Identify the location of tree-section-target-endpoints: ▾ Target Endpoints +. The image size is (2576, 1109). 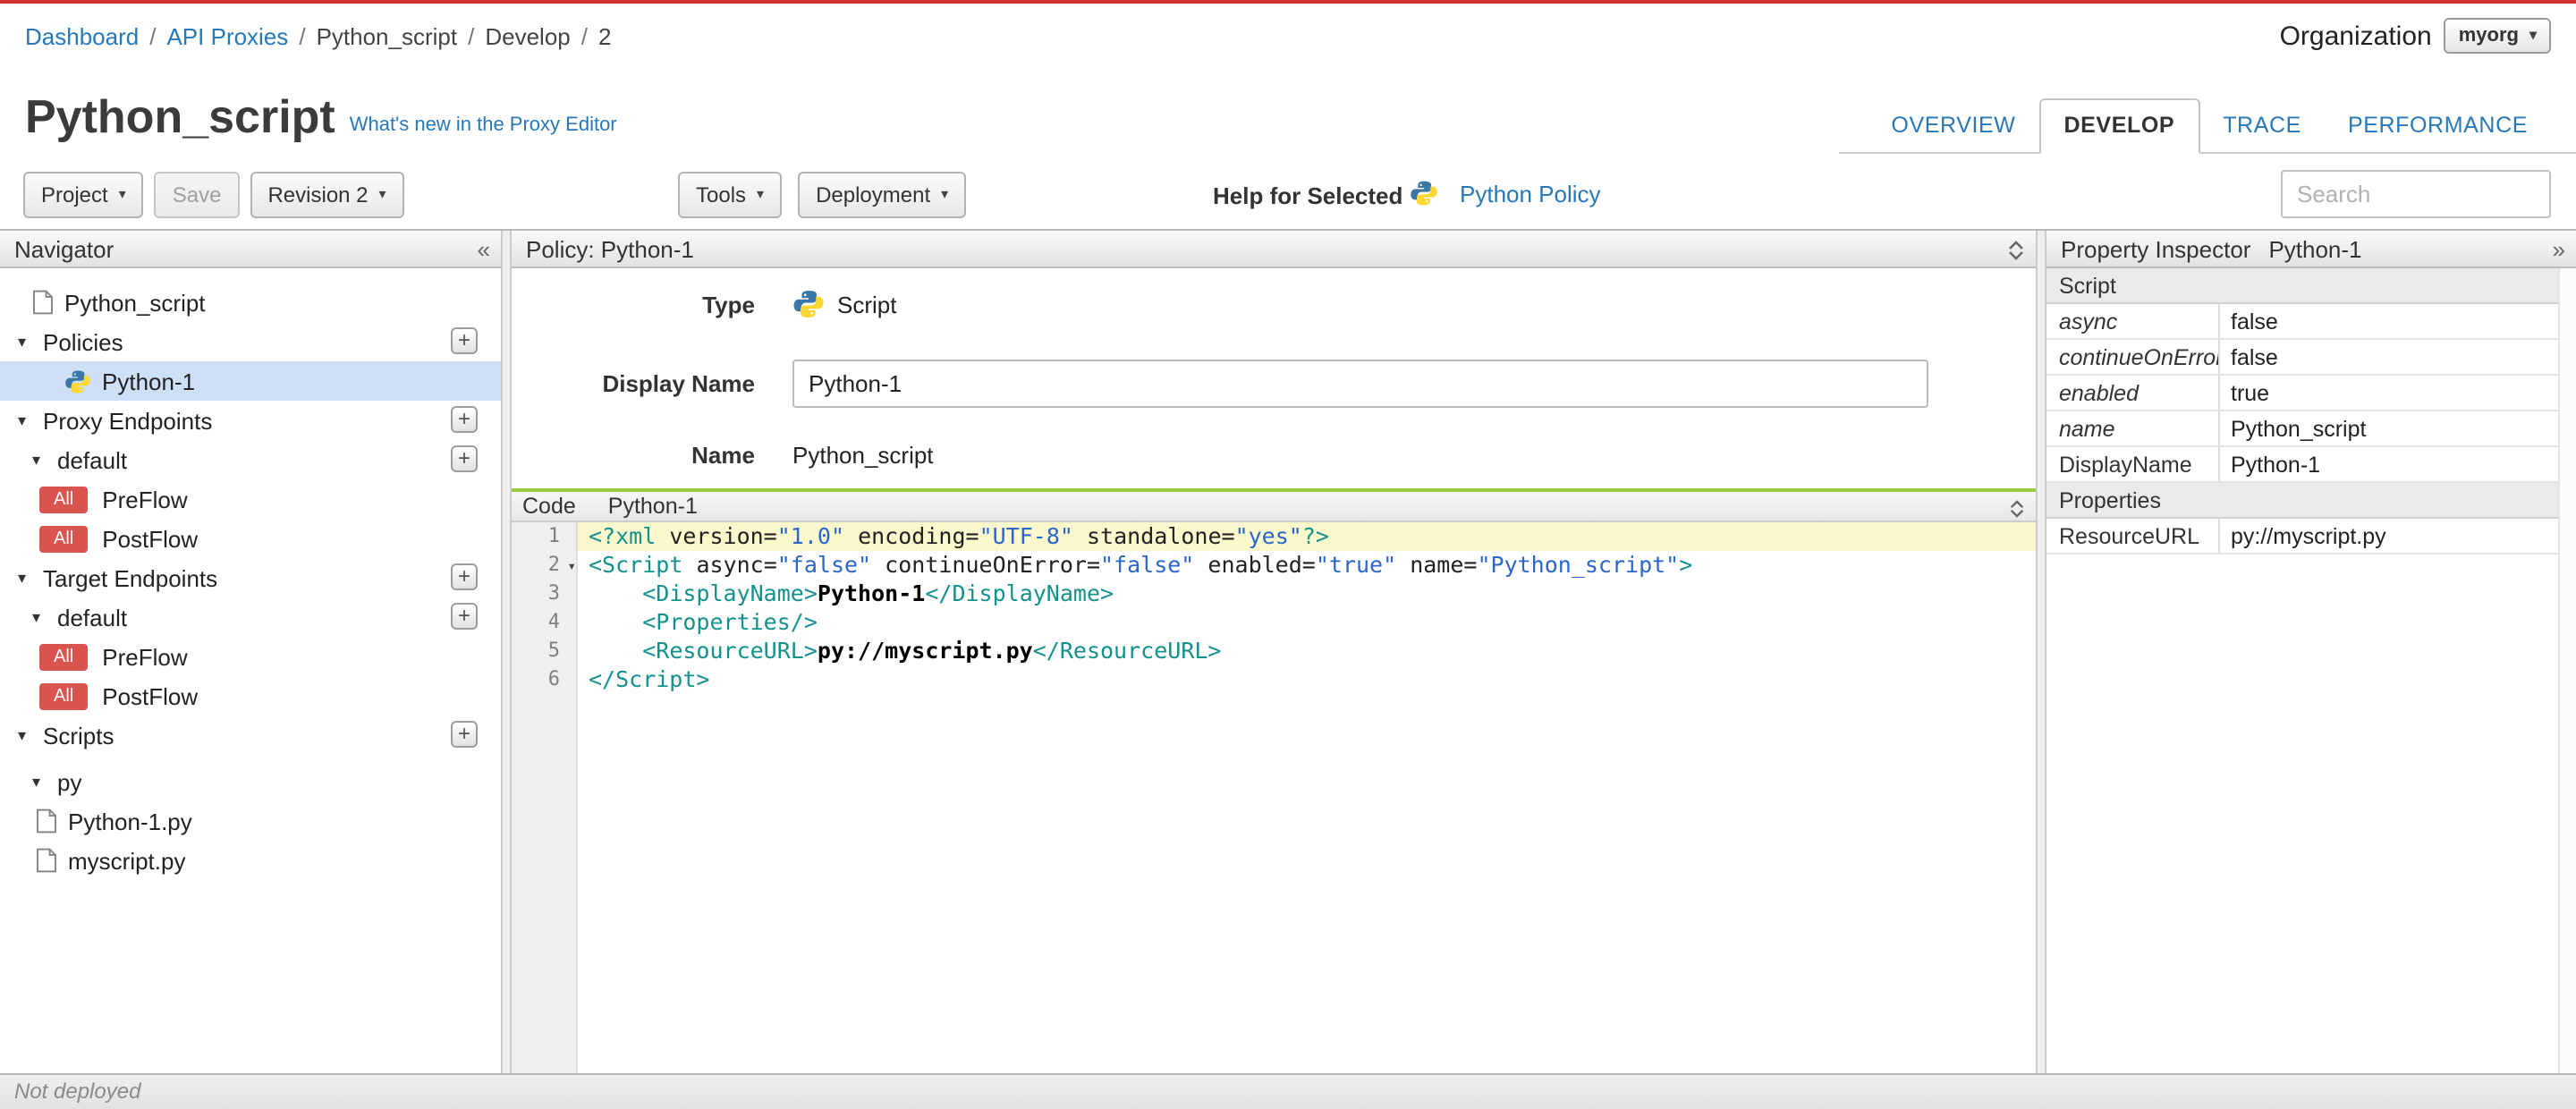
(250, 578).